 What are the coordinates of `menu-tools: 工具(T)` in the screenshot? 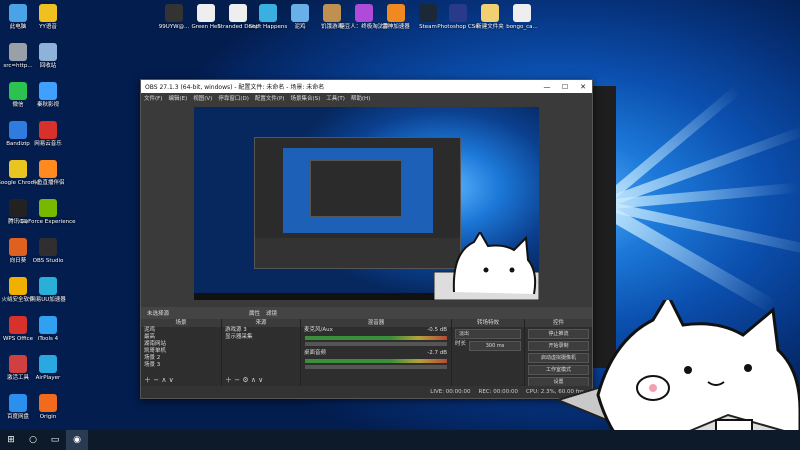 It's located at (335, 98).